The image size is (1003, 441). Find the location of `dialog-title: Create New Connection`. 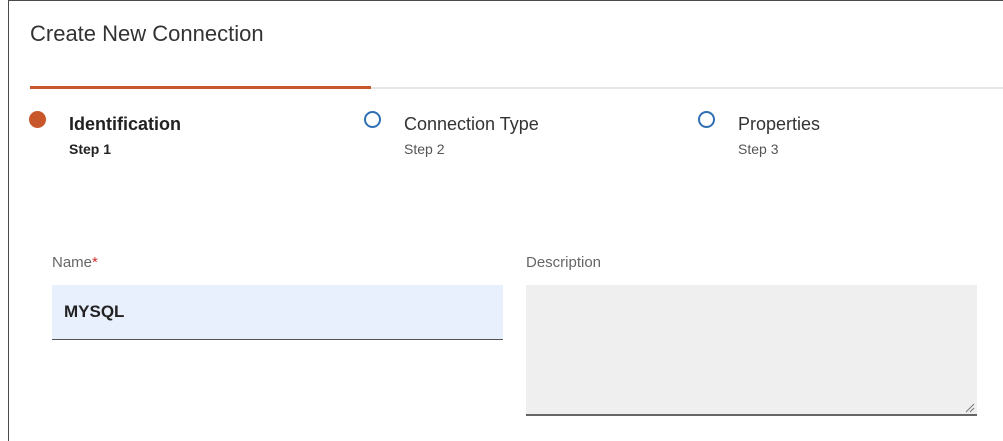

dialog-title: Create New Connection is located at coordinates (147, 33).